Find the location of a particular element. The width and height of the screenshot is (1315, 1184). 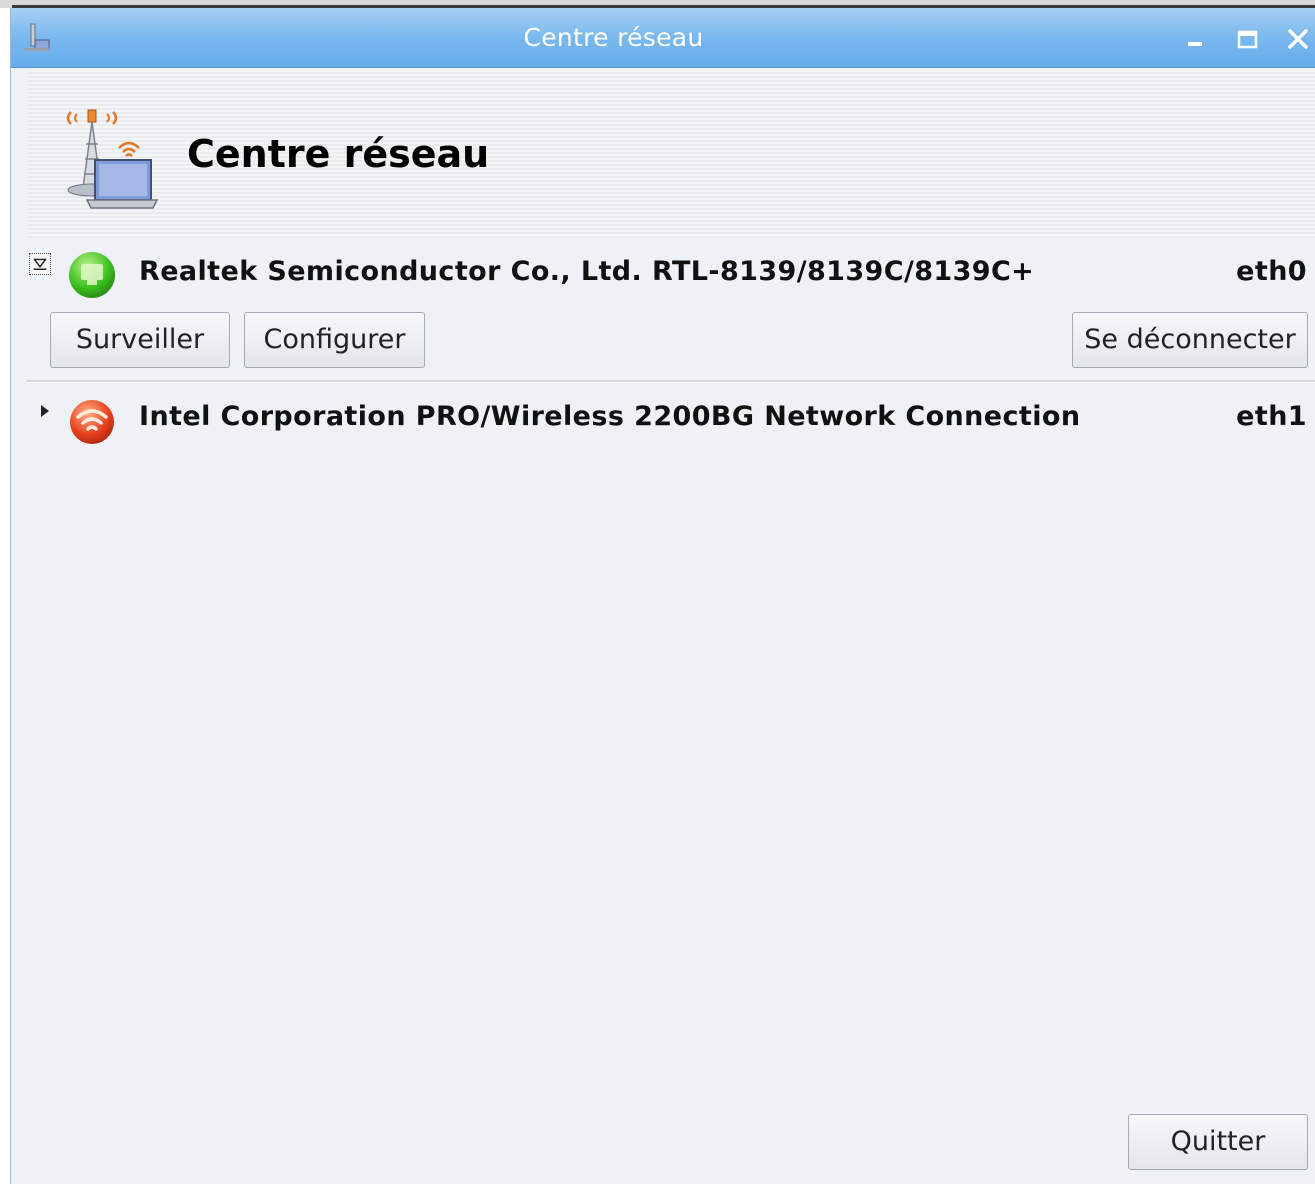

disconnect-button: Se déconnecter is located at coordinates (1190, 340).